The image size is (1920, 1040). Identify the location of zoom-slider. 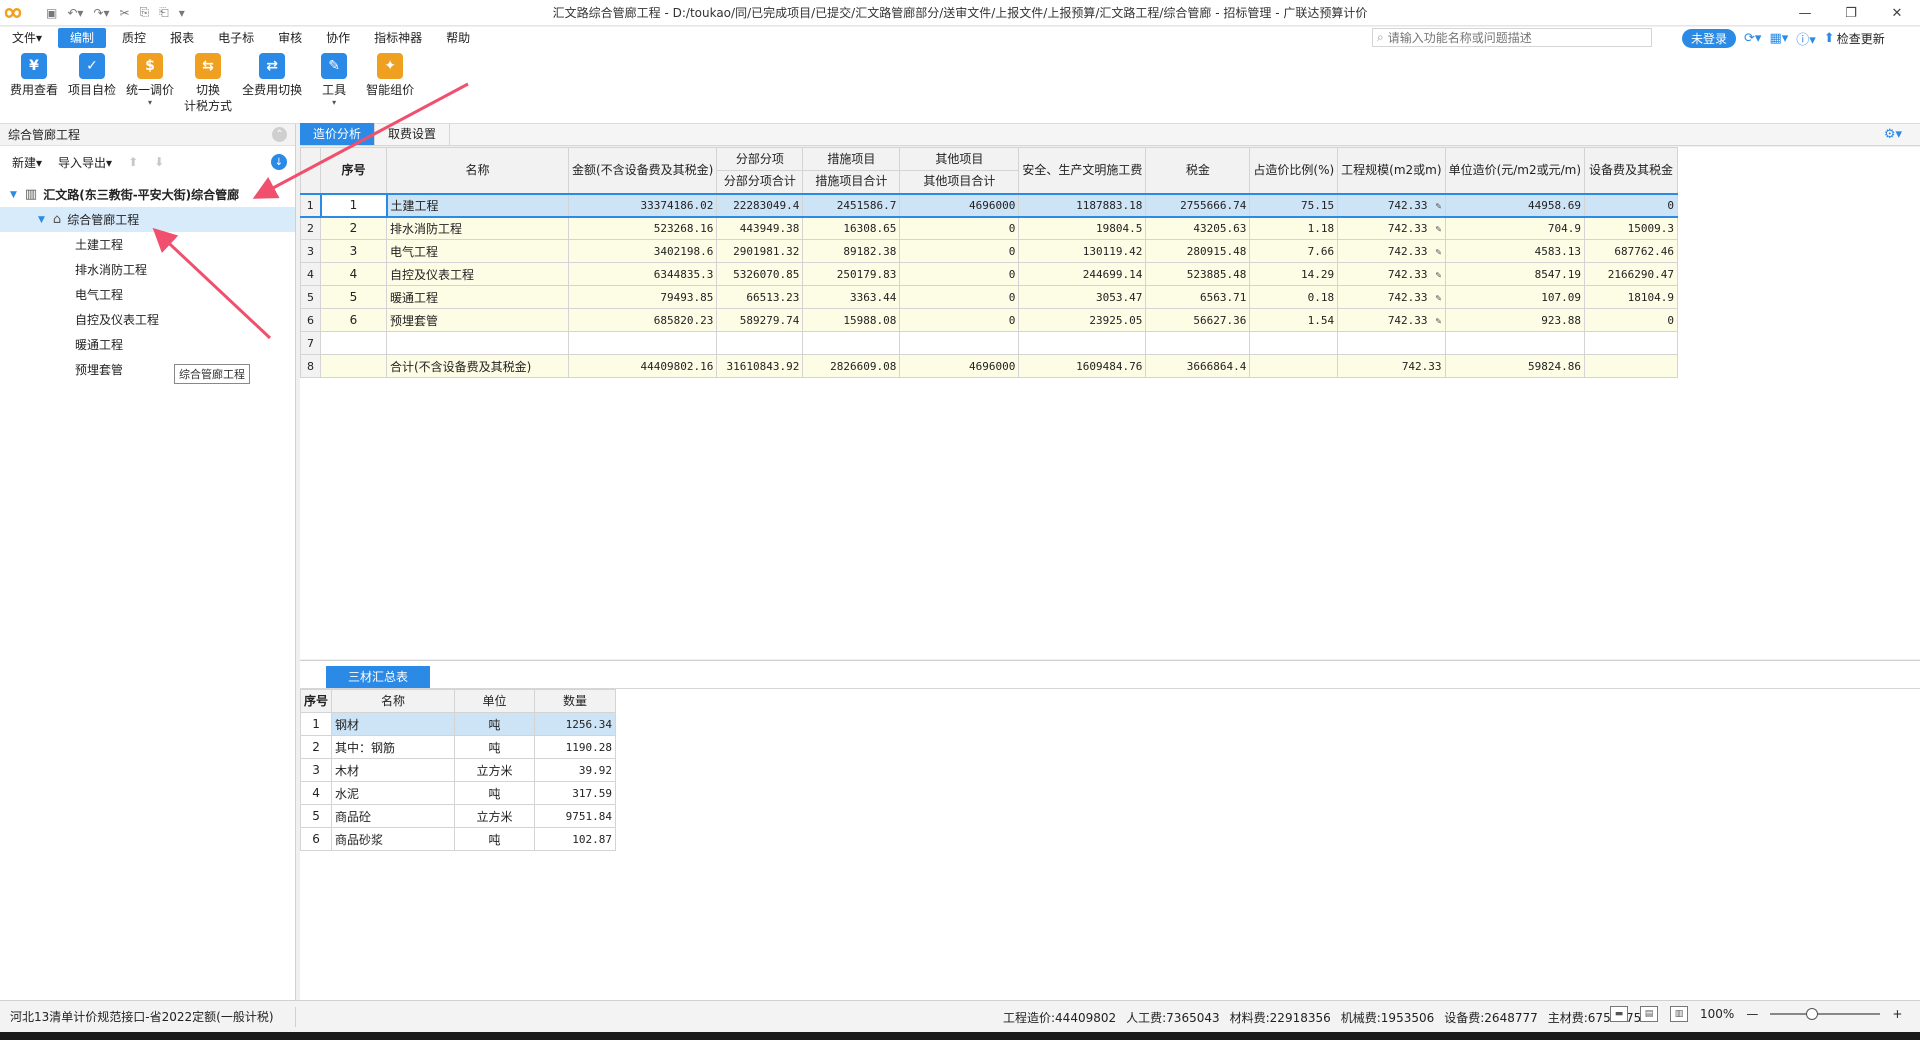
(1825, 1014).